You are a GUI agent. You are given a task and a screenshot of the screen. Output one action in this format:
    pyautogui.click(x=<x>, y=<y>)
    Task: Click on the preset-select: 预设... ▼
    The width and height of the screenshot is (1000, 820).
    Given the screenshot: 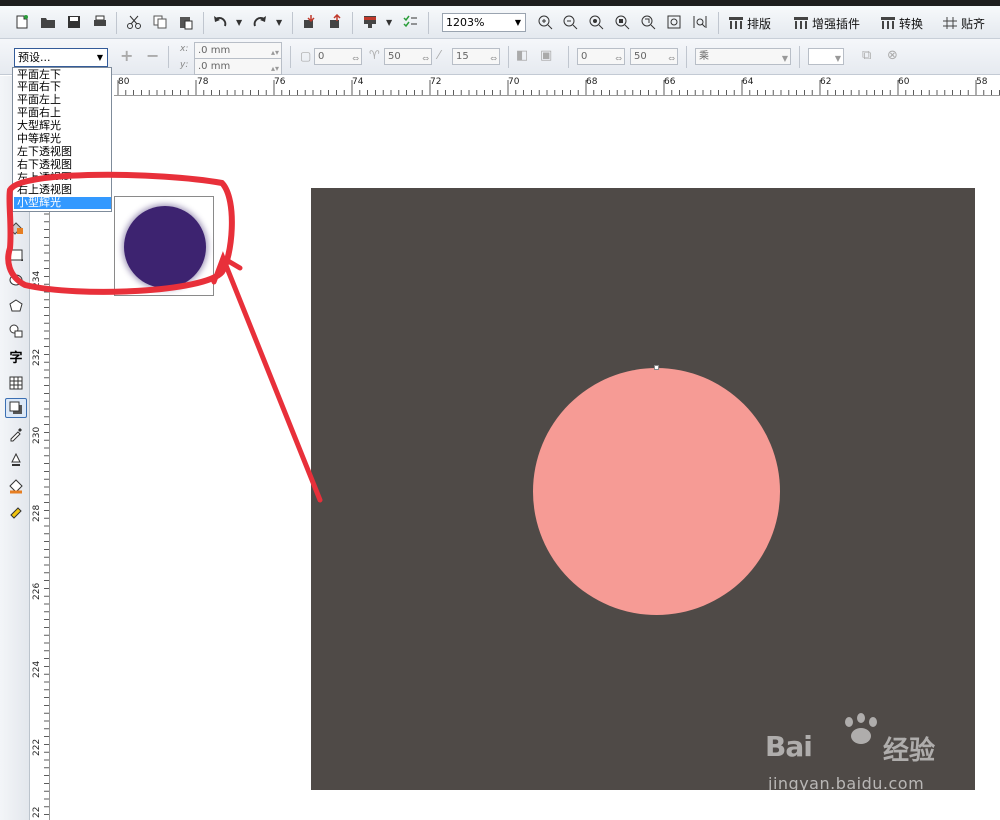 What is the action you would take?
    pyautogui.click(x=61, y=57)
    